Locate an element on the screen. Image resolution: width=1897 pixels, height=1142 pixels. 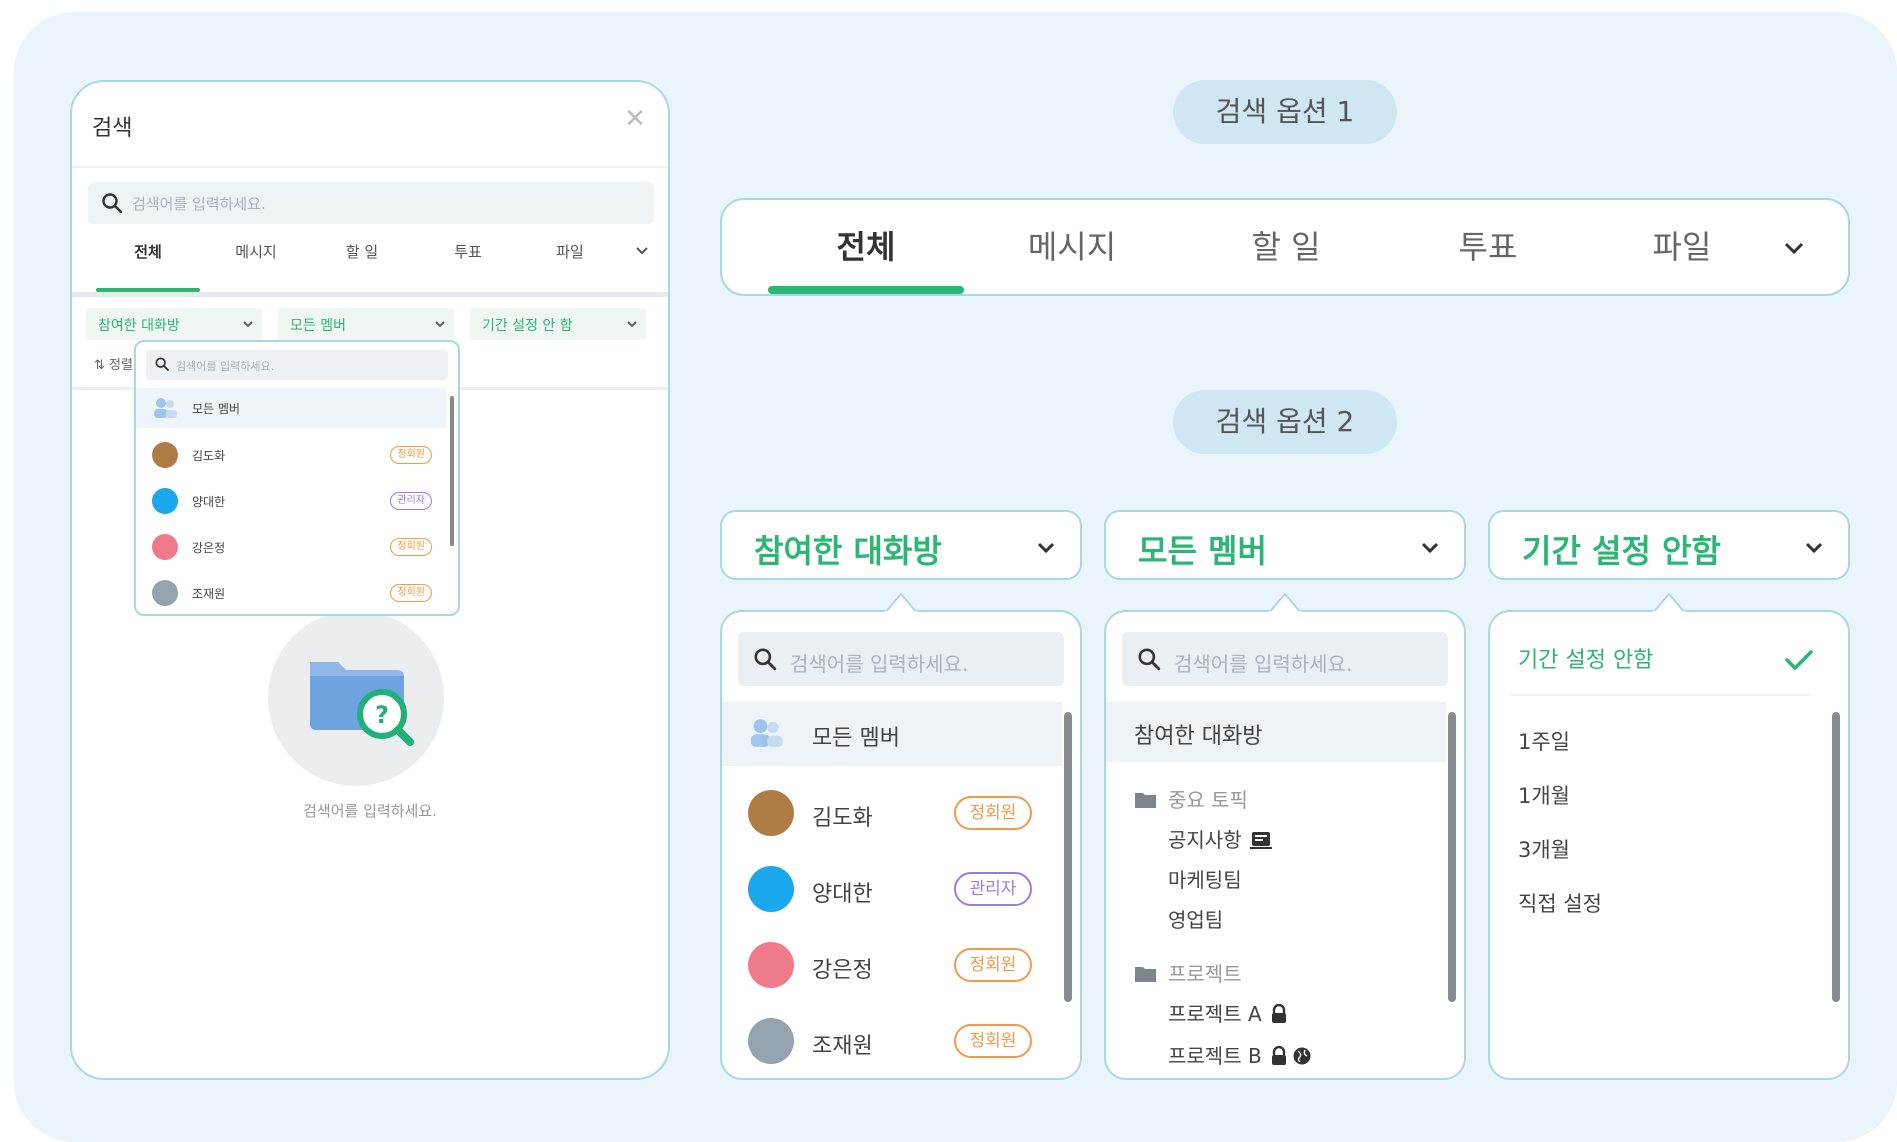
room-item: 마케팅팀 is located at coordinates (1205, 878).